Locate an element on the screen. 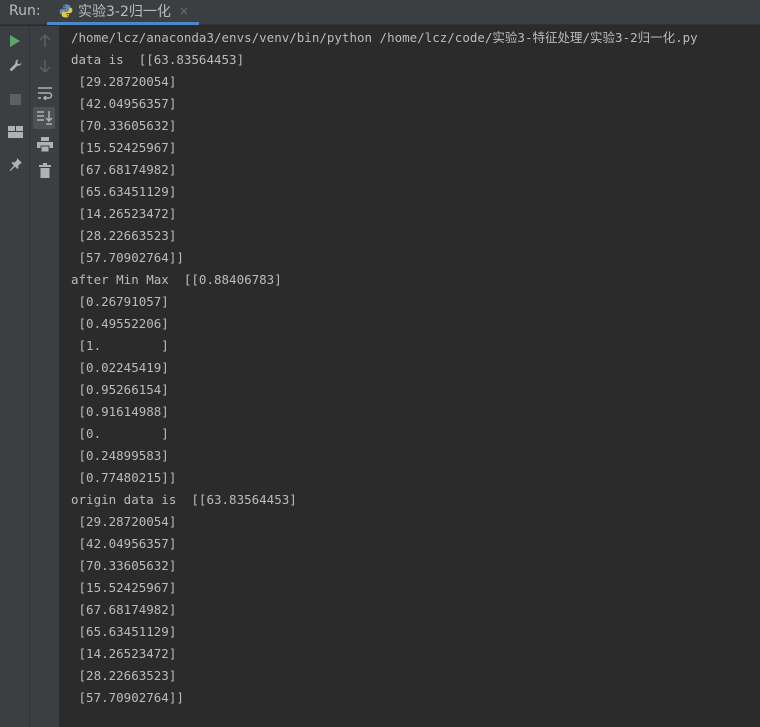 This screenshot has width=760, height=727. arrow-up-icon is located at coordinates (45, 41).